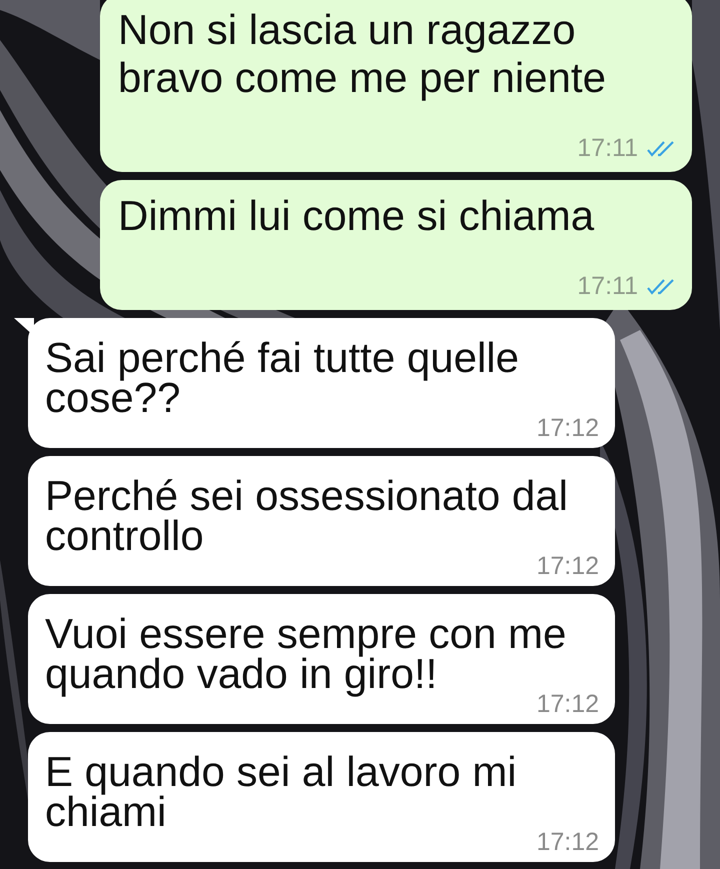  I want to click on message-text: Dimmi lui come si chiama, so click(357, 216).